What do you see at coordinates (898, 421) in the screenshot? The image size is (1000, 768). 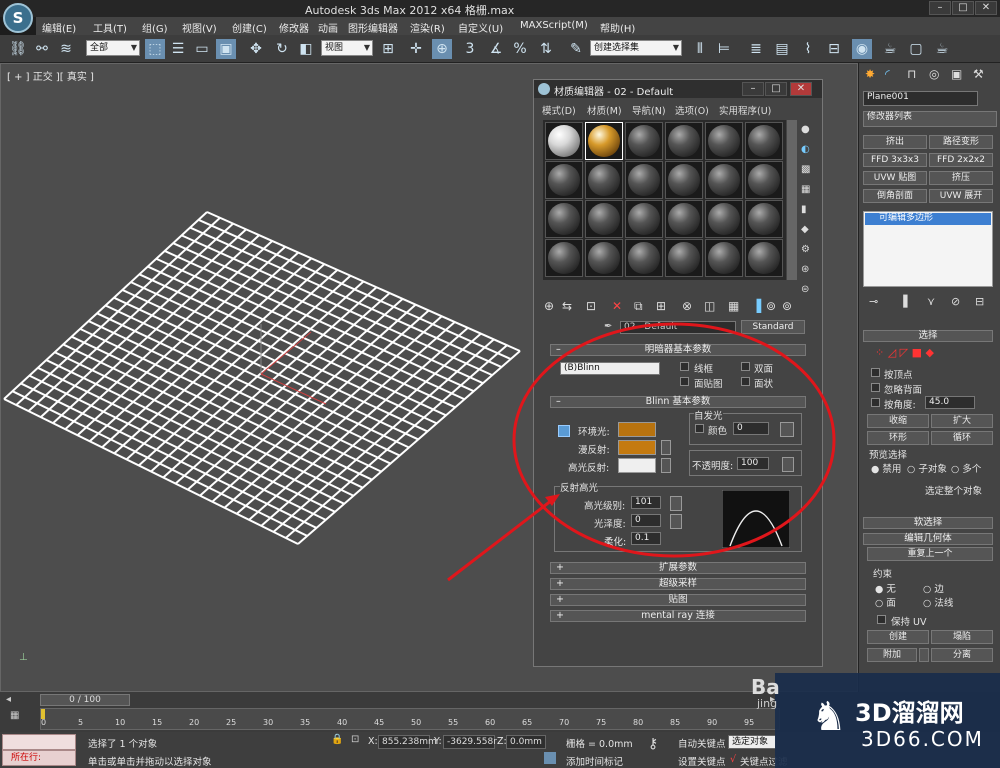 I see `shrink-button: 收缩` at bounding box center [898, 421].